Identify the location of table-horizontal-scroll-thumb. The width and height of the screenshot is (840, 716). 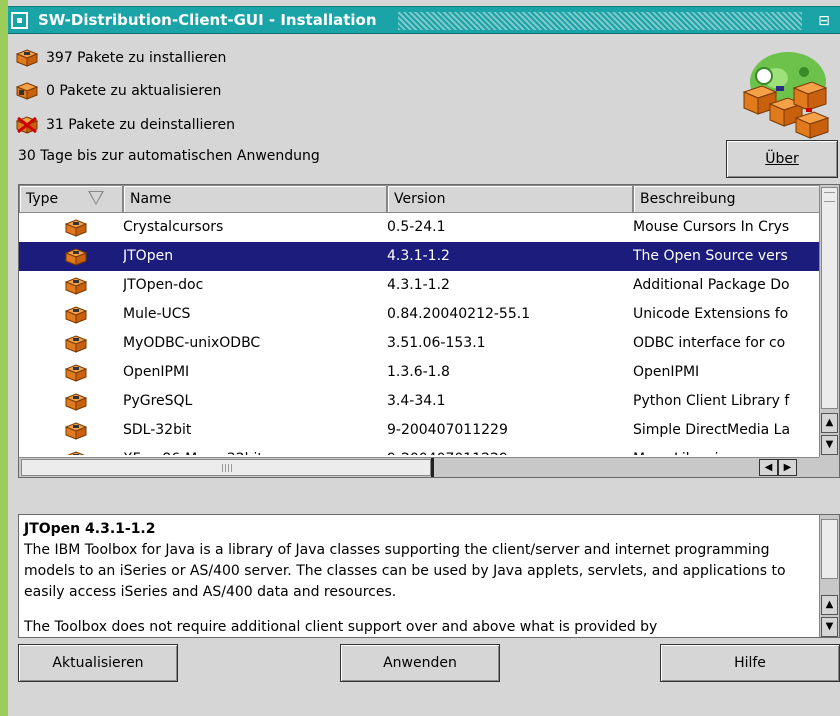
(226, 467).